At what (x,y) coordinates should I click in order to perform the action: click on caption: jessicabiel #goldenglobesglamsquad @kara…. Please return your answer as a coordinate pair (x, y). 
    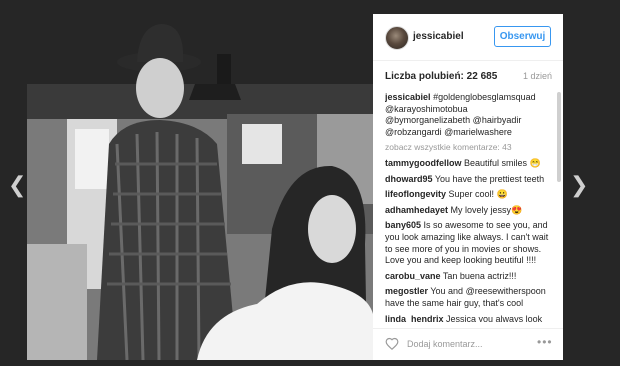
    Looking at the image, I should click on (468, 115).